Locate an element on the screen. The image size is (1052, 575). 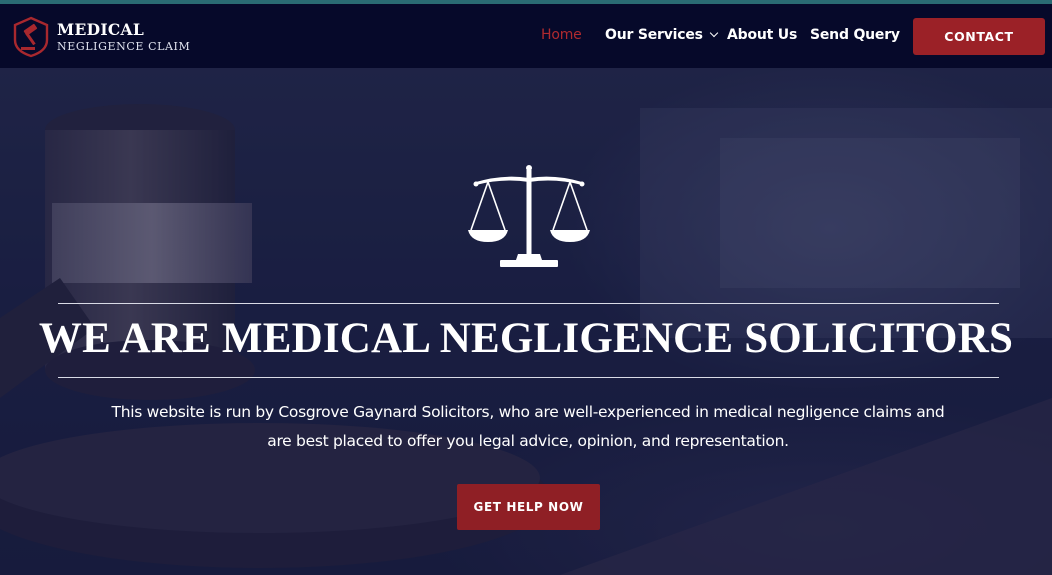
scales-of-justice-icon is located at coordinates (529, 216).